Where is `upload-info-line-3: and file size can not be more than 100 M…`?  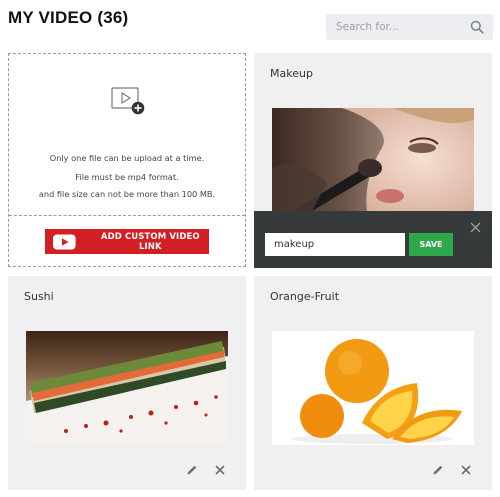 upload-info-line-3: and file size can not be more than 100 M… is located at coordinates (127, 194).